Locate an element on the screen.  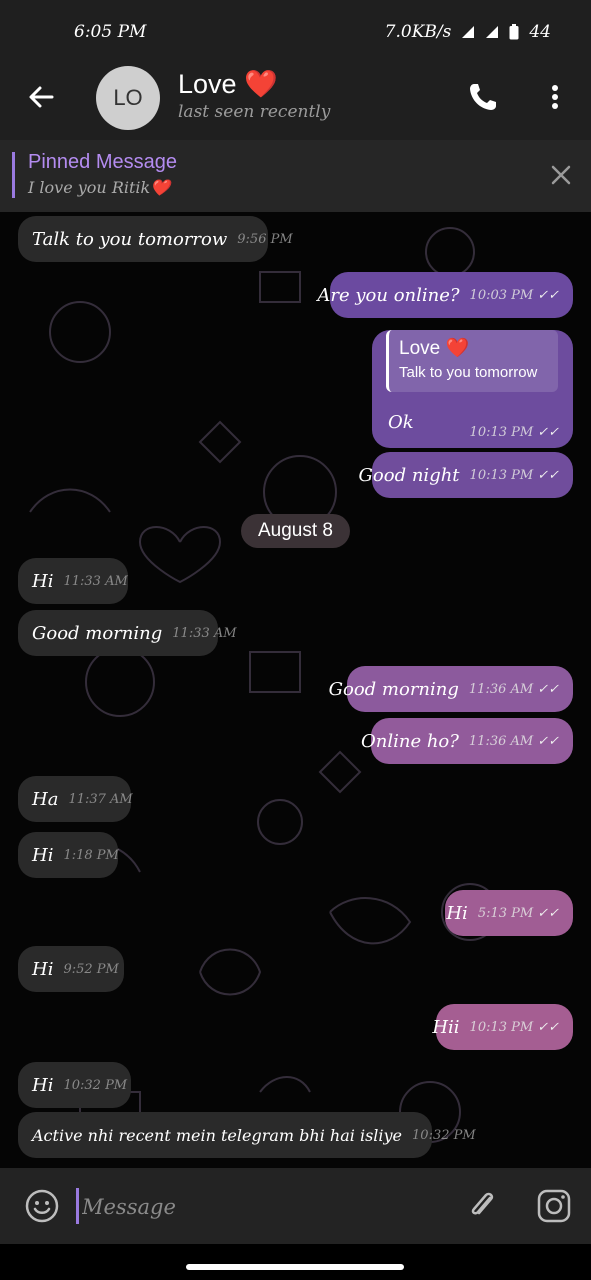
message-bubble-incoming: Talk to you tomorrow 9:56 PM is located at coordinates (155, 239).